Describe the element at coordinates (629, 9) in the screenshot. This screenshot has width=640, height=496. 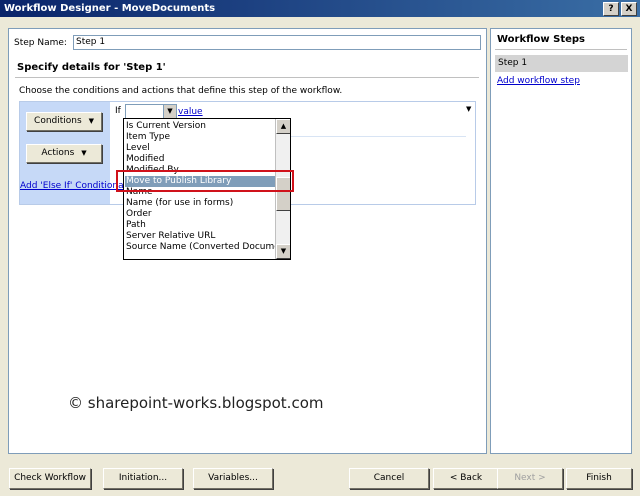
I see `close-button: X` at that location.